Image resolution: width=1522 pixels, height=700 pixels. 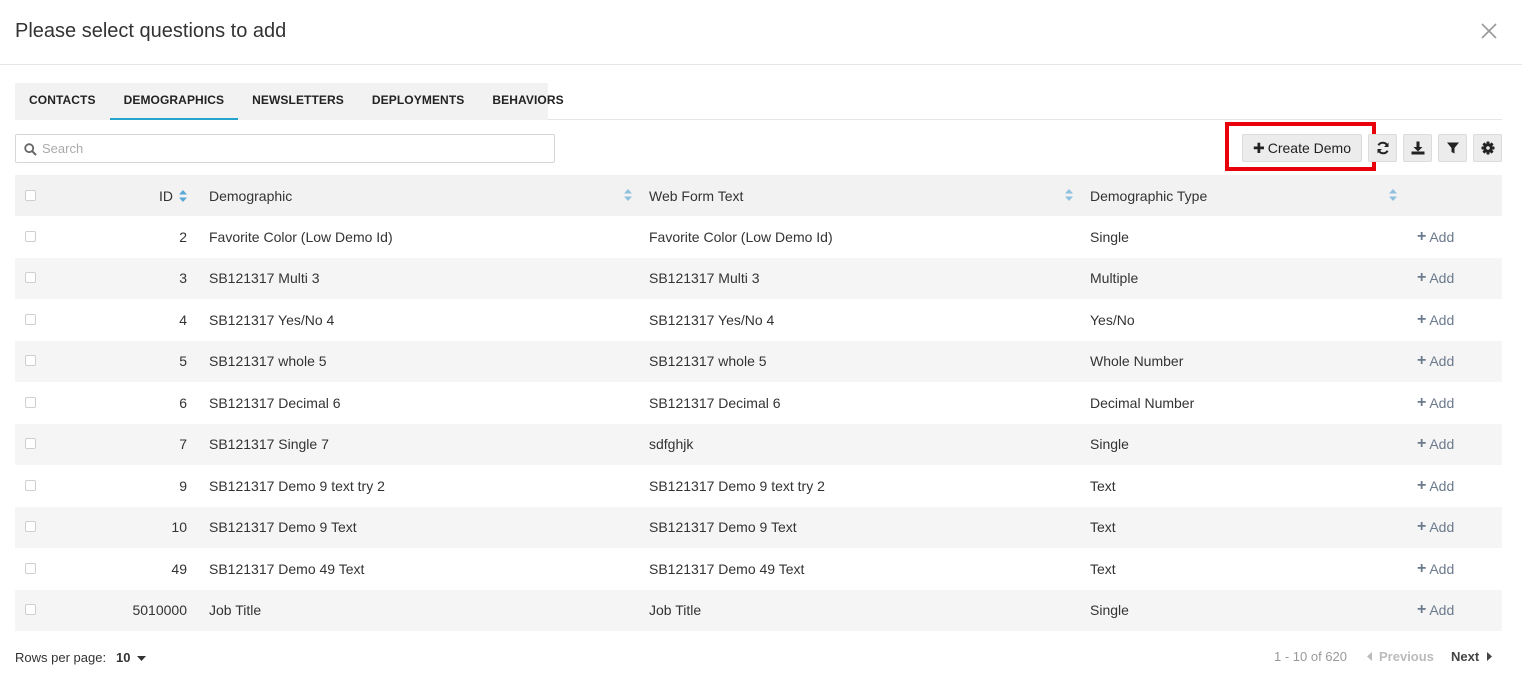 What do you see at coordinates (183, 319) in the screenshot?
I see `cell-id: 4` at bounding box center [183, 319].